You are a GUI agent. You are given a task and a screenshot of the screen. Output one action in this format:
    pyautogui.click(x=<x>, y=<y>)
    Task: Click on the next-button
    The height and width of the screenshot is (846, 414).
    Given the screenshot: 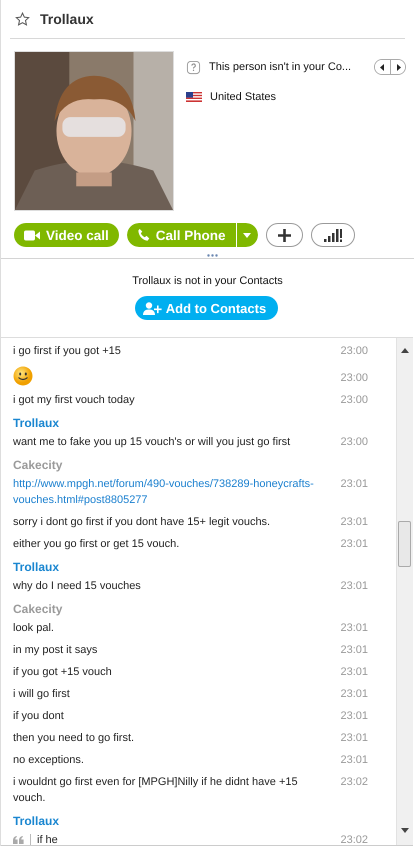 What is the action you would take?
    pyautogui.click(x=397, y=67)
    